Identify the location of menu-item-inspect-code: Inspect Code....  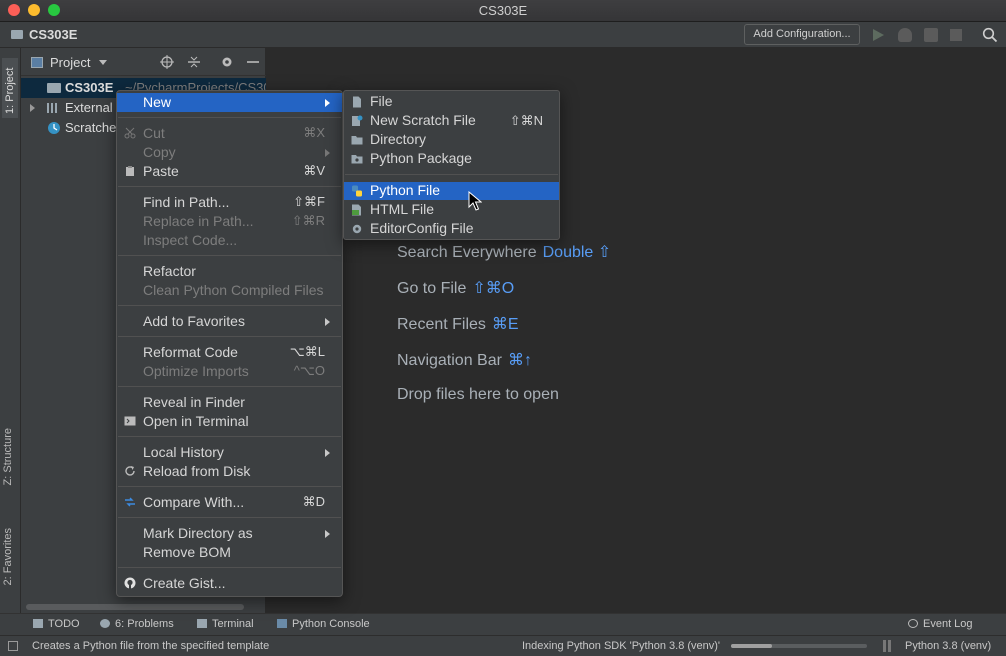
(229, 240).